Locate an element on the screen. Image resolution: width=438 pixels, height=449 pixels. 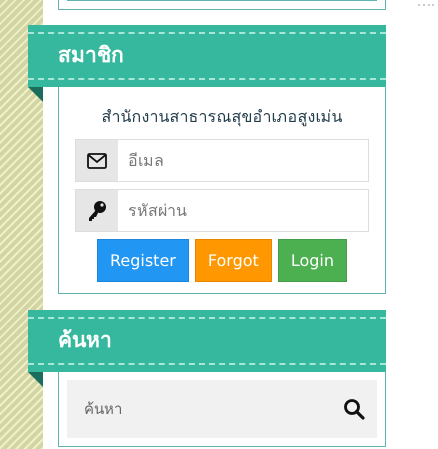
organization-name: สำนักงานสาธารณสุขอำเภอสูงเม่น is located at coordinates (222, 117).